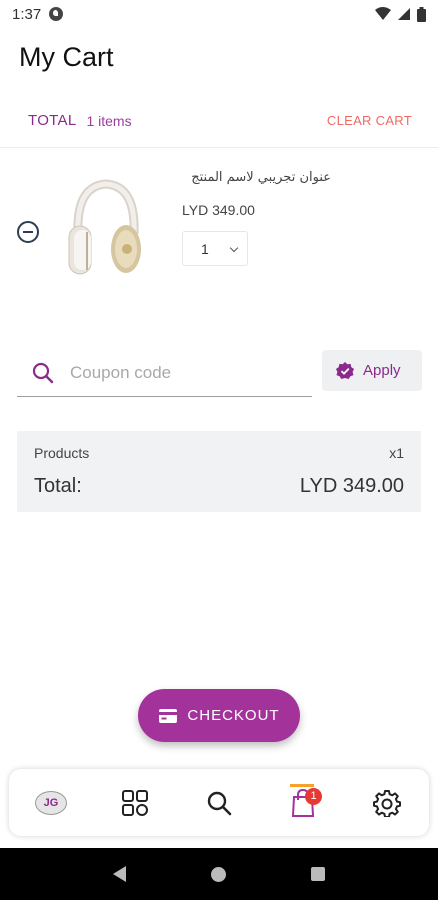  Describe the element at coordinates (219, 471) in the screenshot. I see `order-summary: Products x1 Total: LYD 349.00` at that location.